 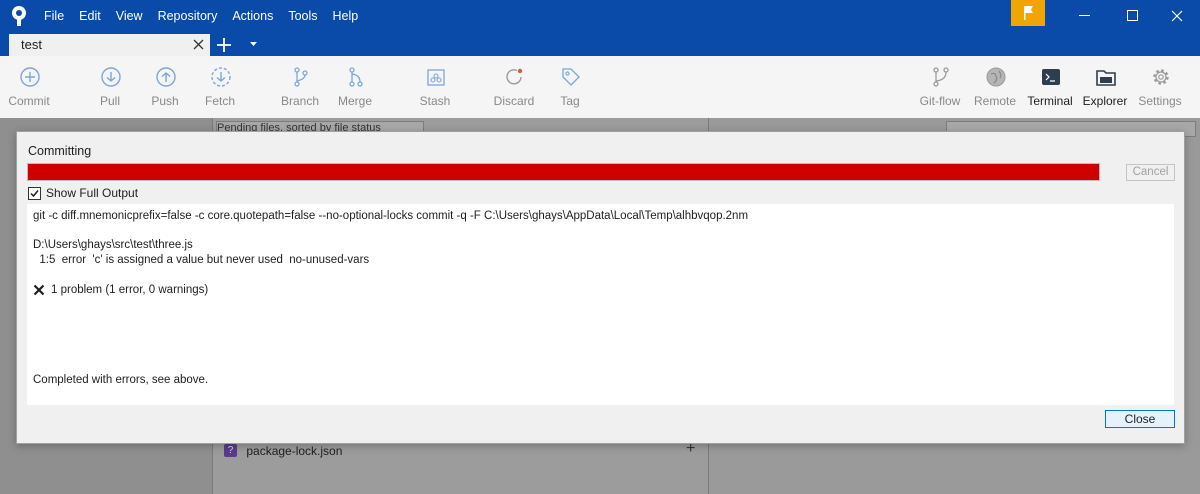 I want to click on progress-bar, so click(x=563, y=172).